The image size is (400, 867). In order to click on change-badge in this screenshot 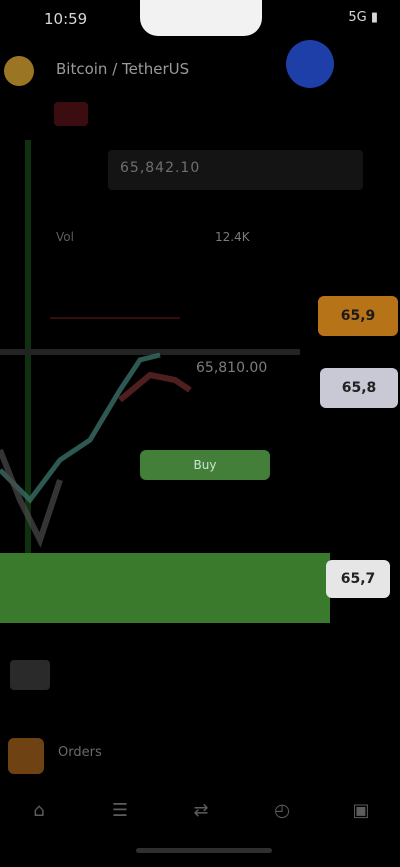, I will do `click(71, 114)`.